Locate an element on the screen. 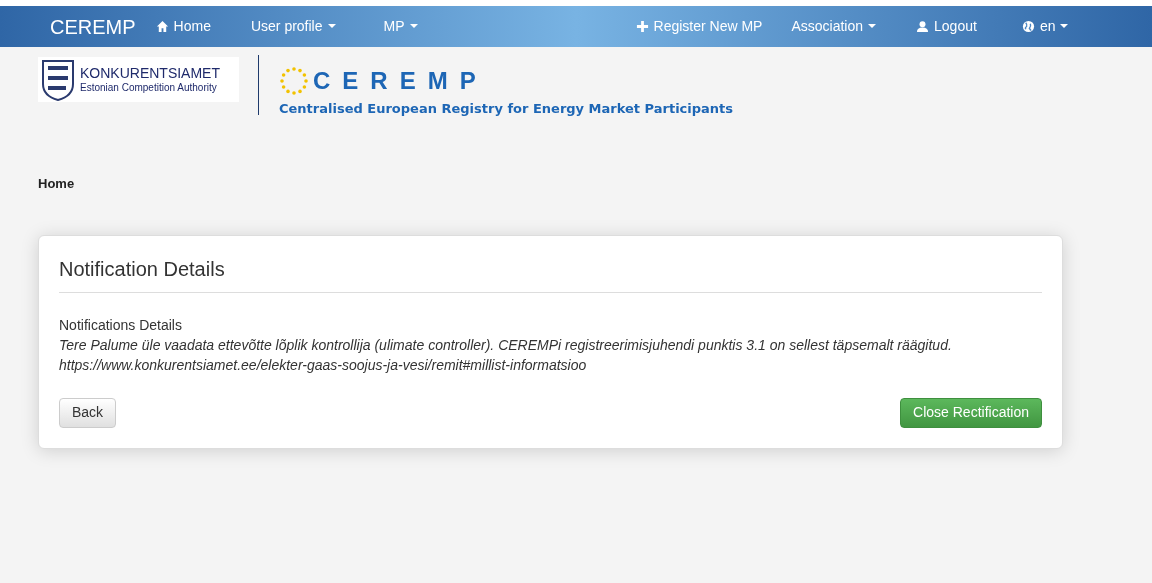 The image size is (1152, 583). section-label: Notifications Details is located at coordinates (121, 325).